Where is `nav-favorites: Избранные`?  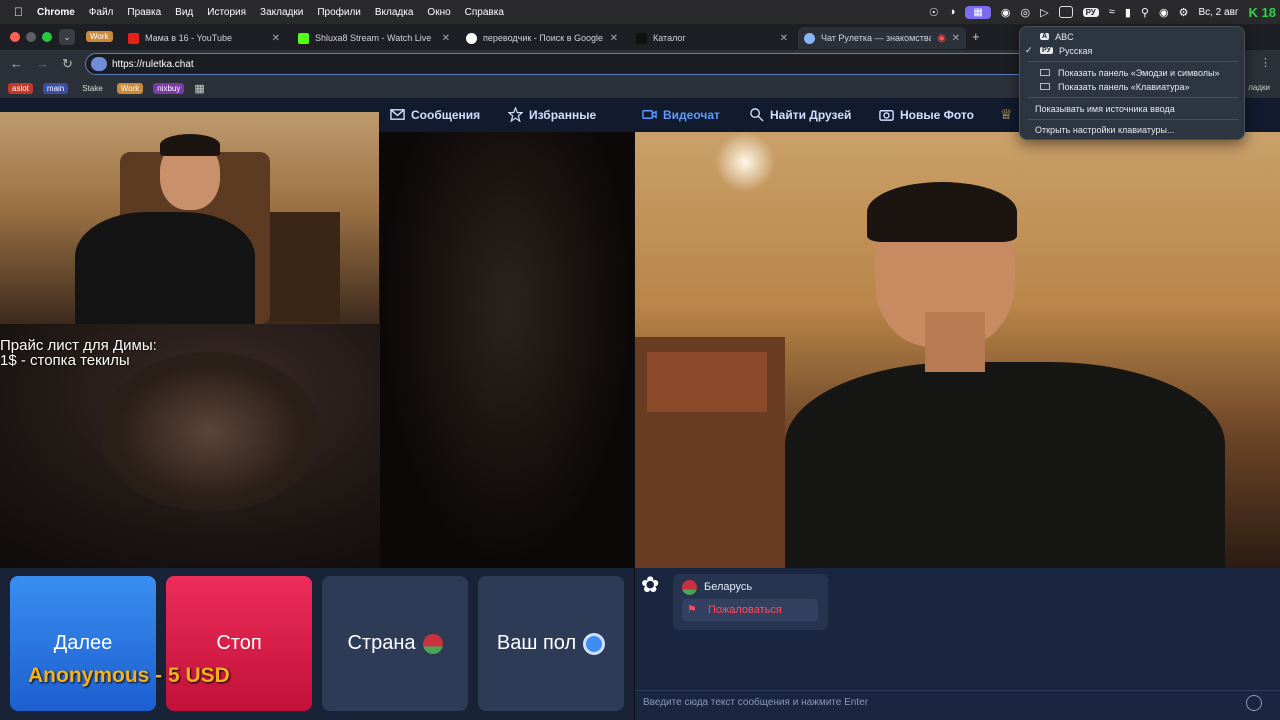 nav-favorites: Избранные is located at coordinates (552, 114).